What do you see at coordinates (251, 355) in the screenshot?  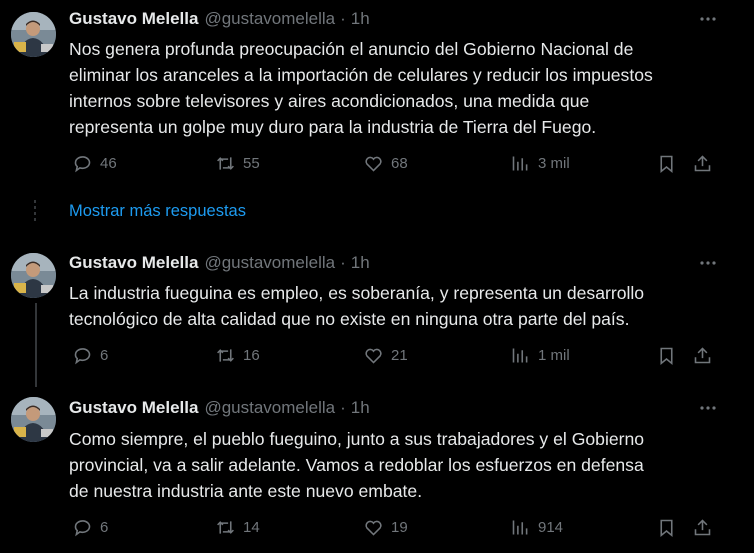 I see `repost-count: 16` at bounding box center [251, 355].